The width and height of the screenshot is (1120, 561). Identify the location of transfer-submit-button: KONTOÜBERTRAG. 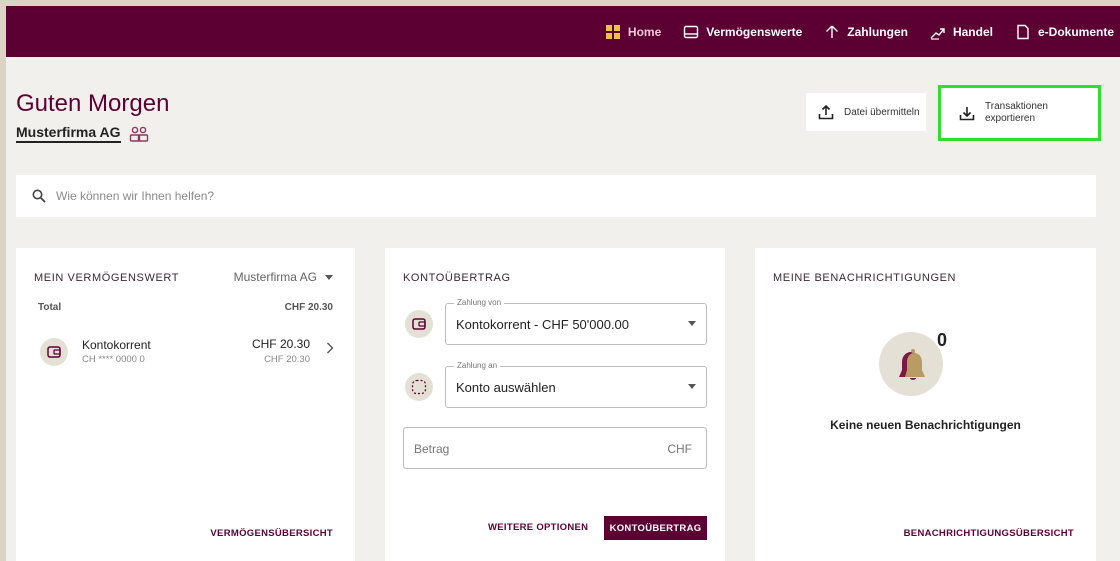
(655, 528).